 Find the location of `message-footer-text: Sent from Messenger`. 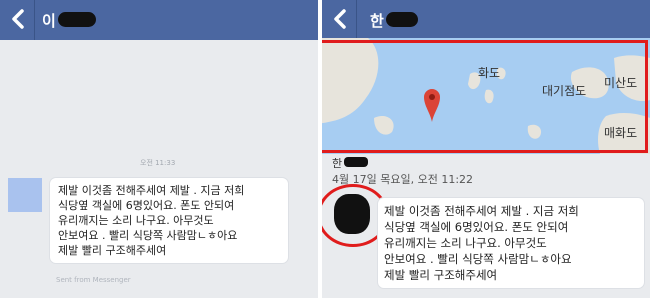

message-footer-text: Sent from Messenger is located at coordinates (93, 280).